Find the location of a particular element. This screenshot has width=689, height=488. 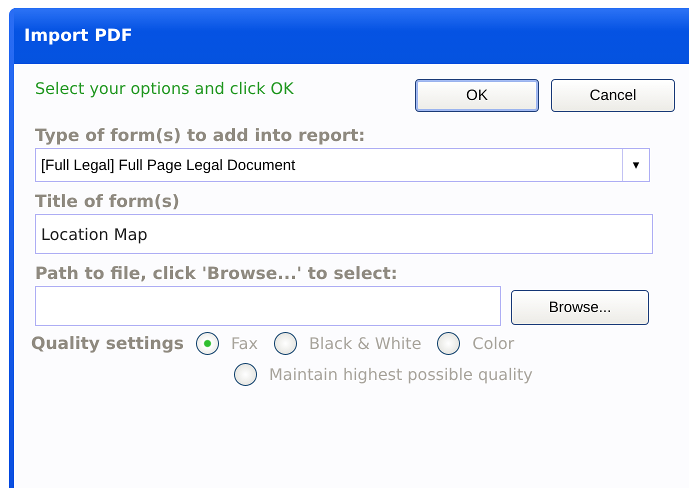

field-label: Path to file, click 'Browse...' to select: is located at coordinates (216, 274).